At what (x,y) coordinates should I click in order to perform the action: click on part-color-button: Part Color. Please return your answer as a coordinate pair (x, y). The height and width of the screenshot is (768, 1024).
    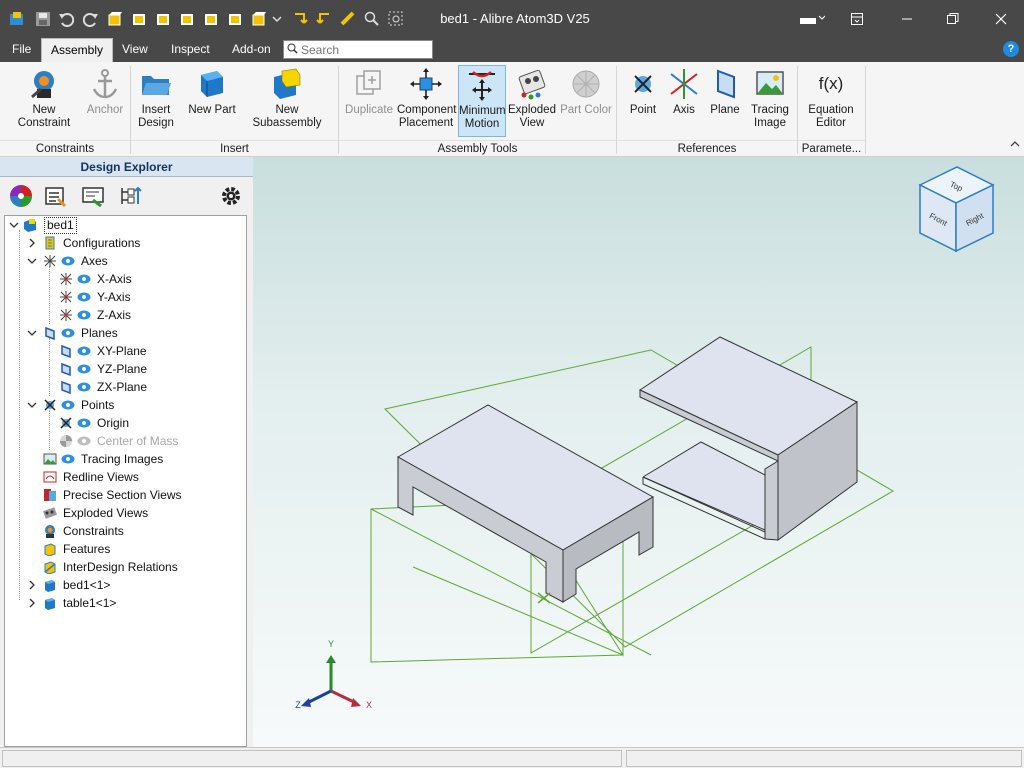
    Looking at the image, I should click on (586, 101).